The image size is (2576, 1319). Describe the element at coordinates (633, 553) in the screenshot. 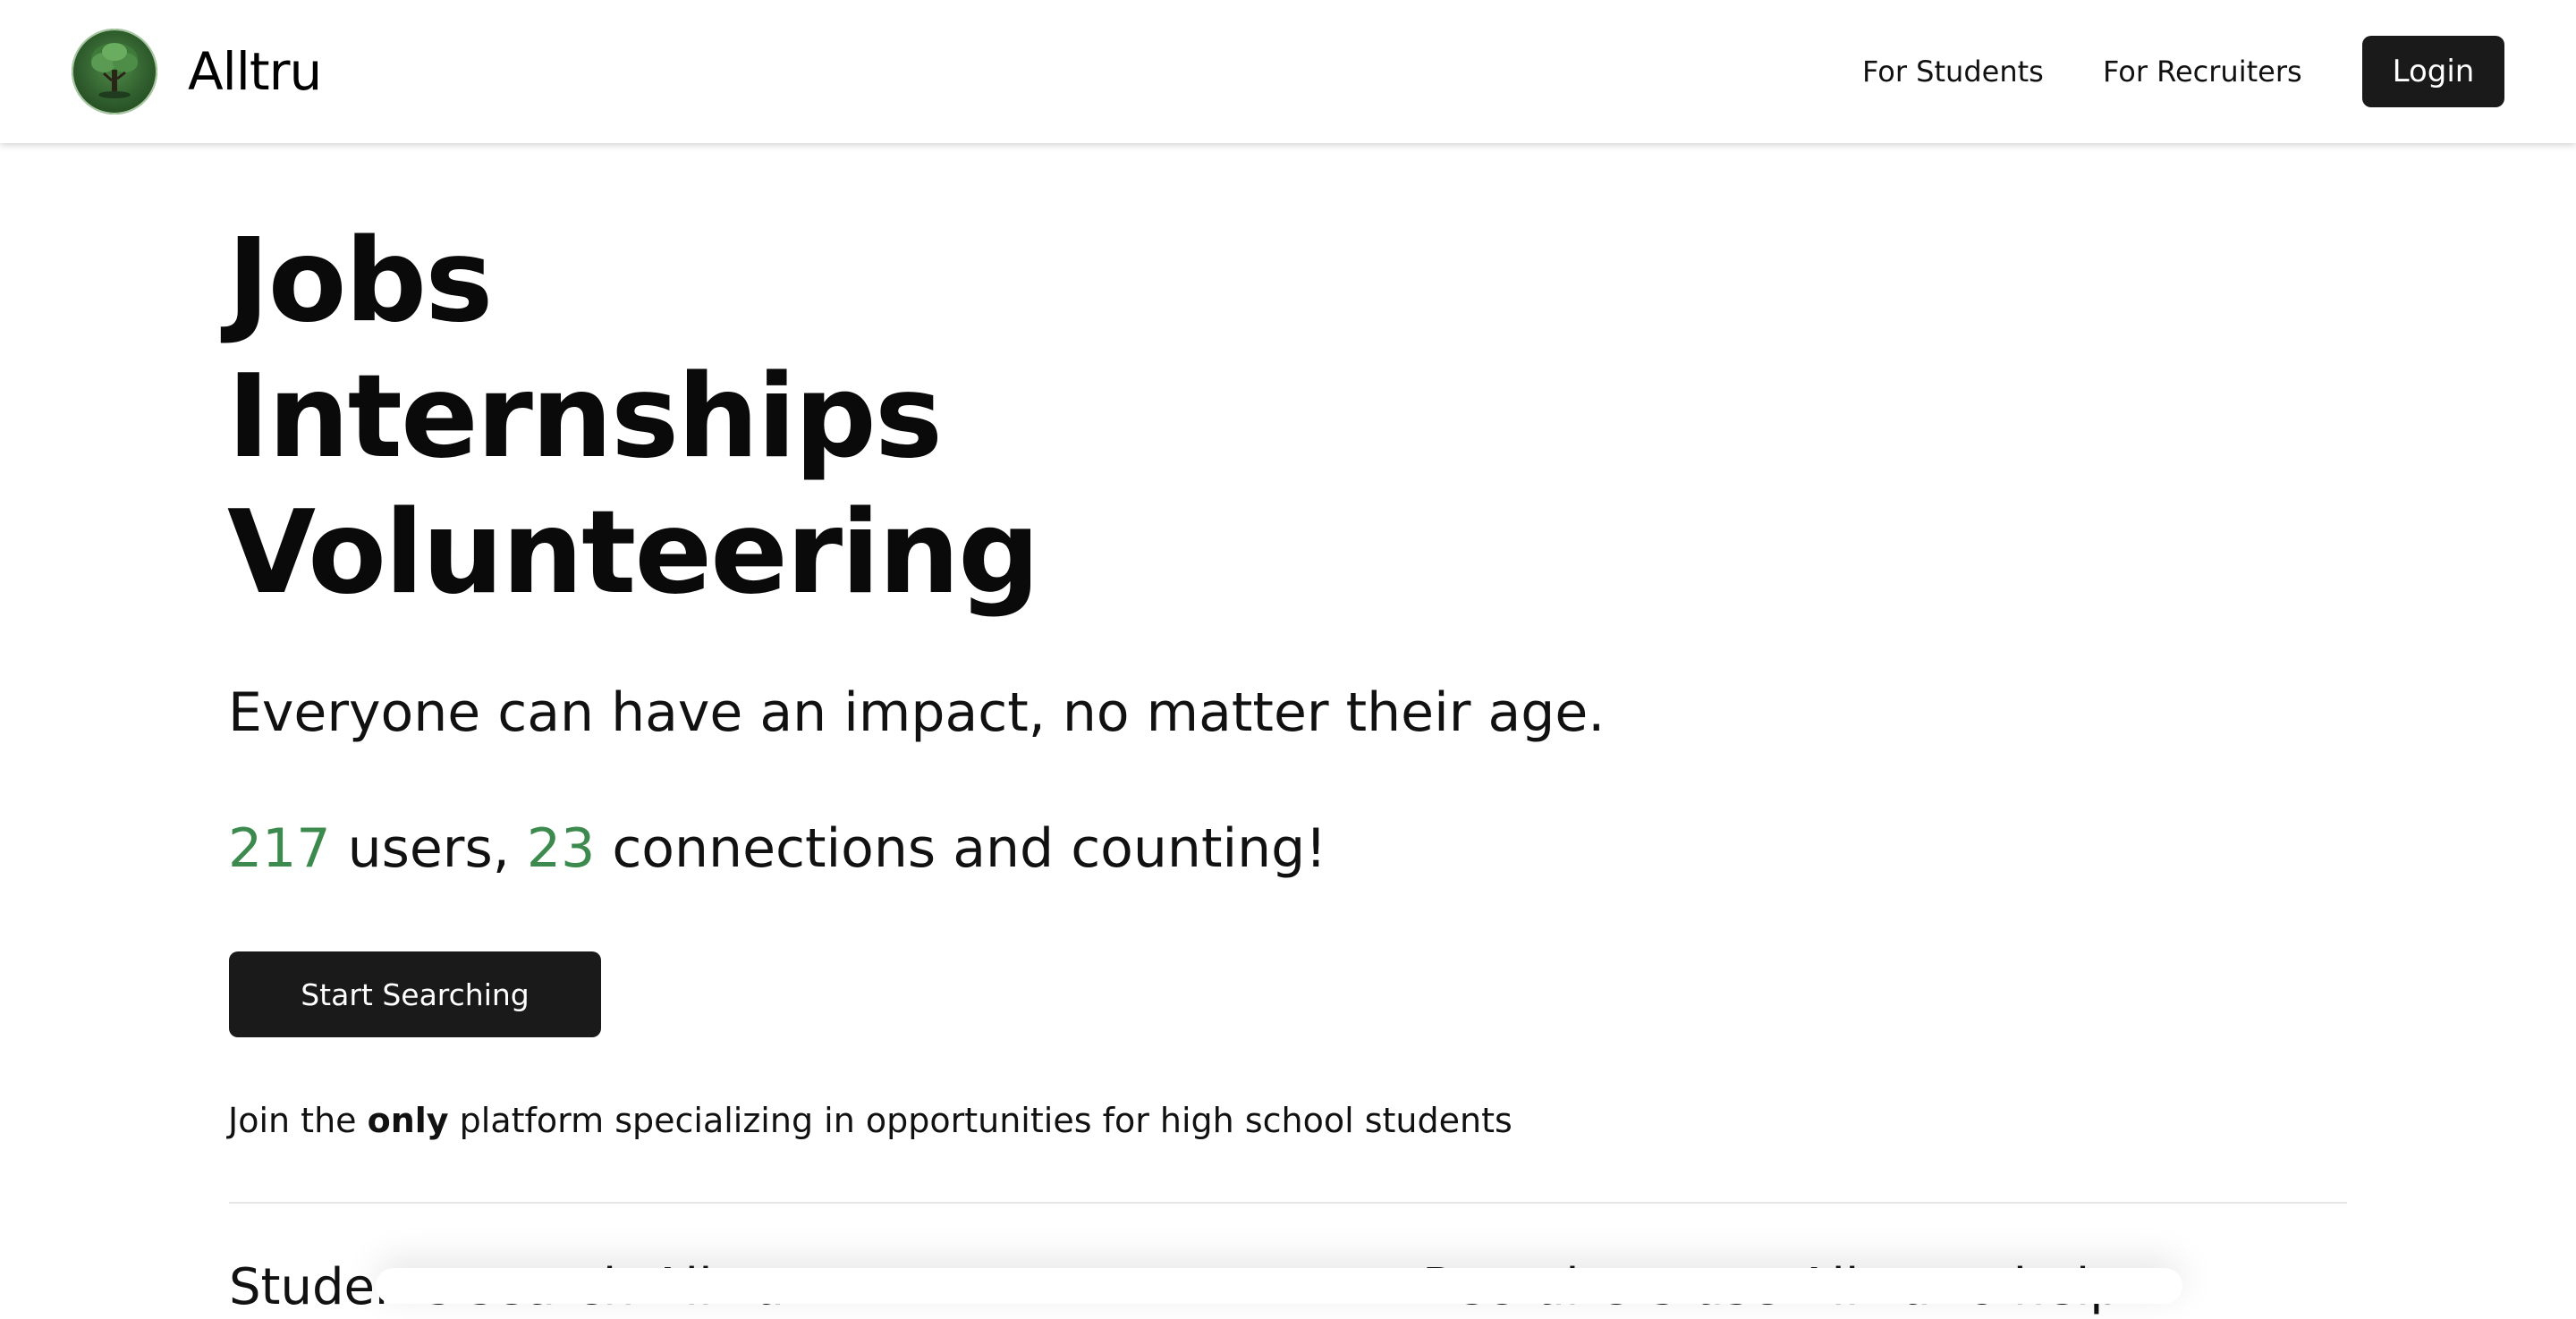

I see `hero-line-volunteering: Volunteering` at that location.